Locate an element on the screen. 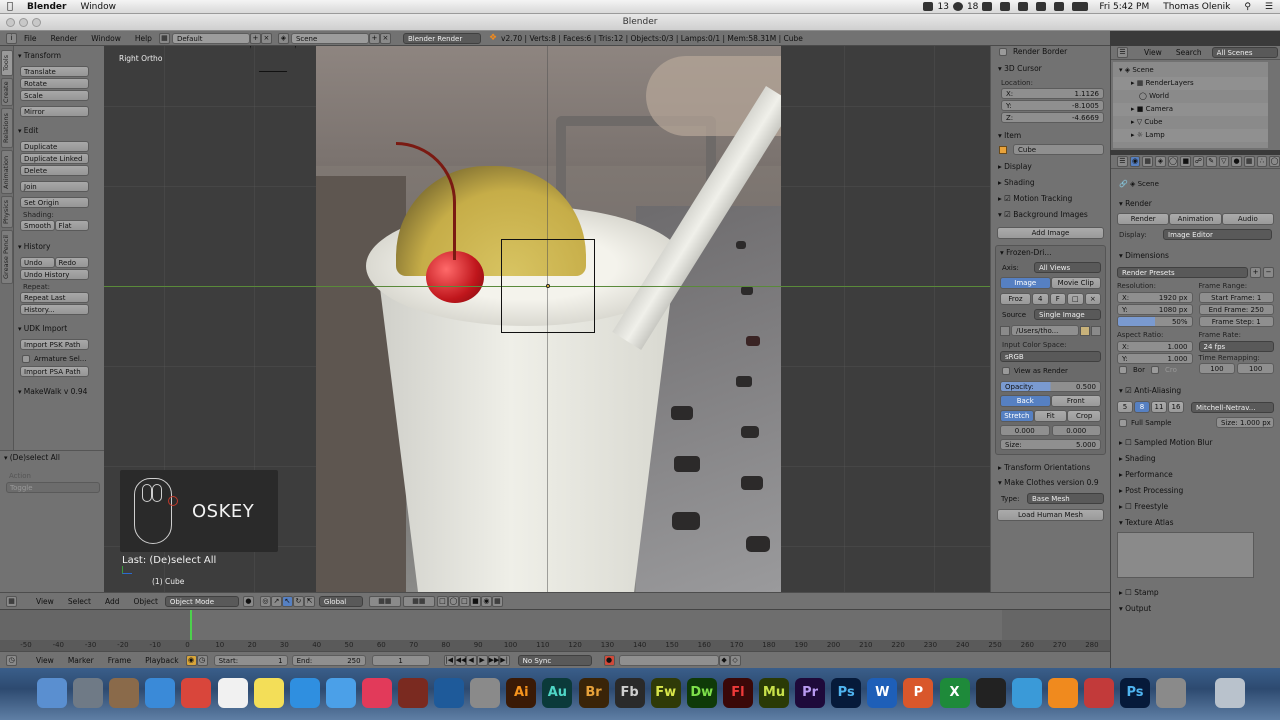 The width and height of the screenshot is (1280, 720). properties-editor-icon: ☰ is located at coordinates (1122, 161).